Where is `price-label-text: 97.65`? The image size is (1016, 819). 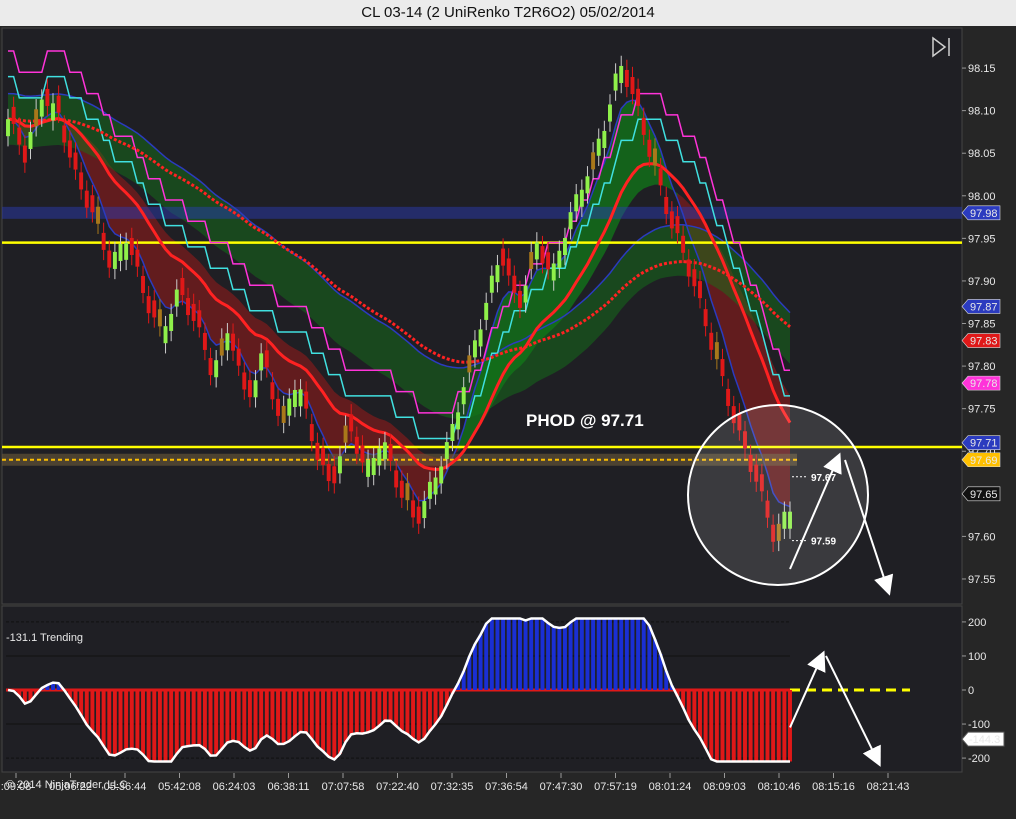 price-label-text: 97.65 is located at coordinates (984, 495).